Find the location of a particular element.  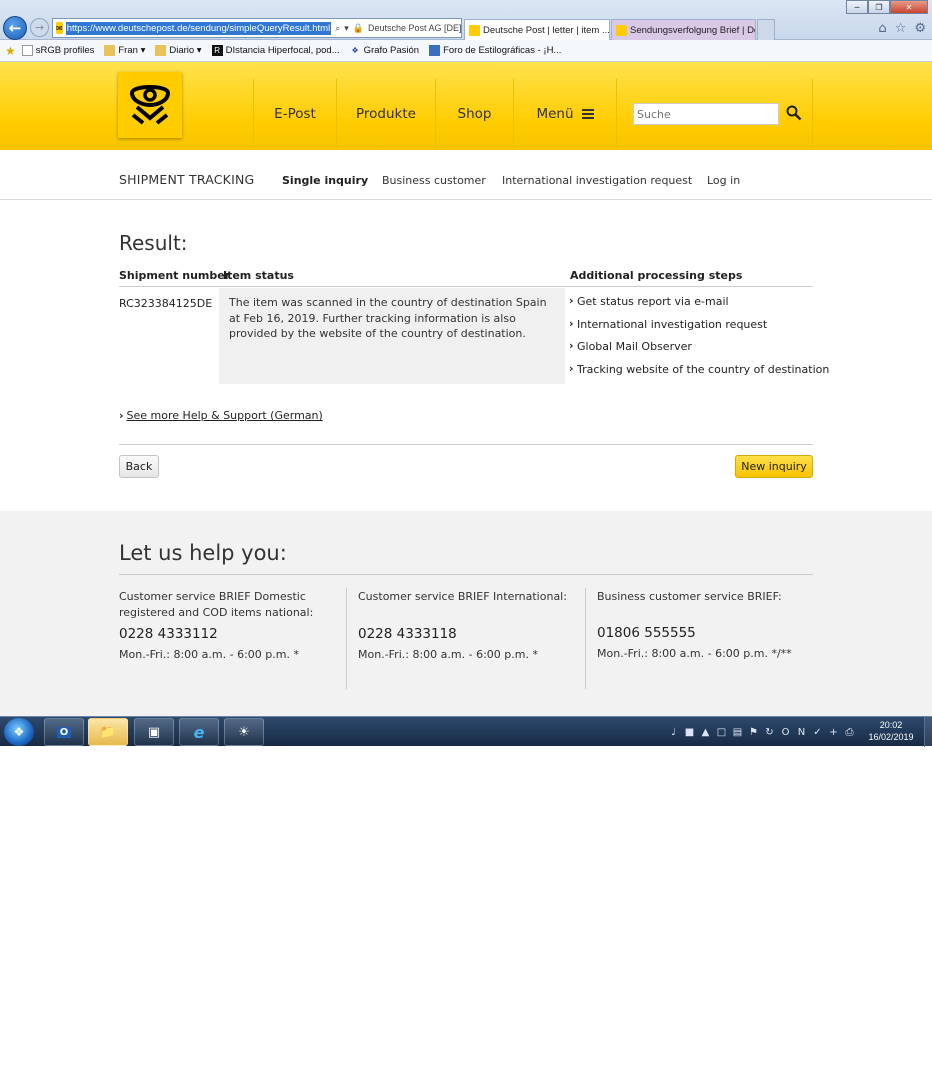

favorite-folder: Fran ▾ is located at coordinates (124, 50).